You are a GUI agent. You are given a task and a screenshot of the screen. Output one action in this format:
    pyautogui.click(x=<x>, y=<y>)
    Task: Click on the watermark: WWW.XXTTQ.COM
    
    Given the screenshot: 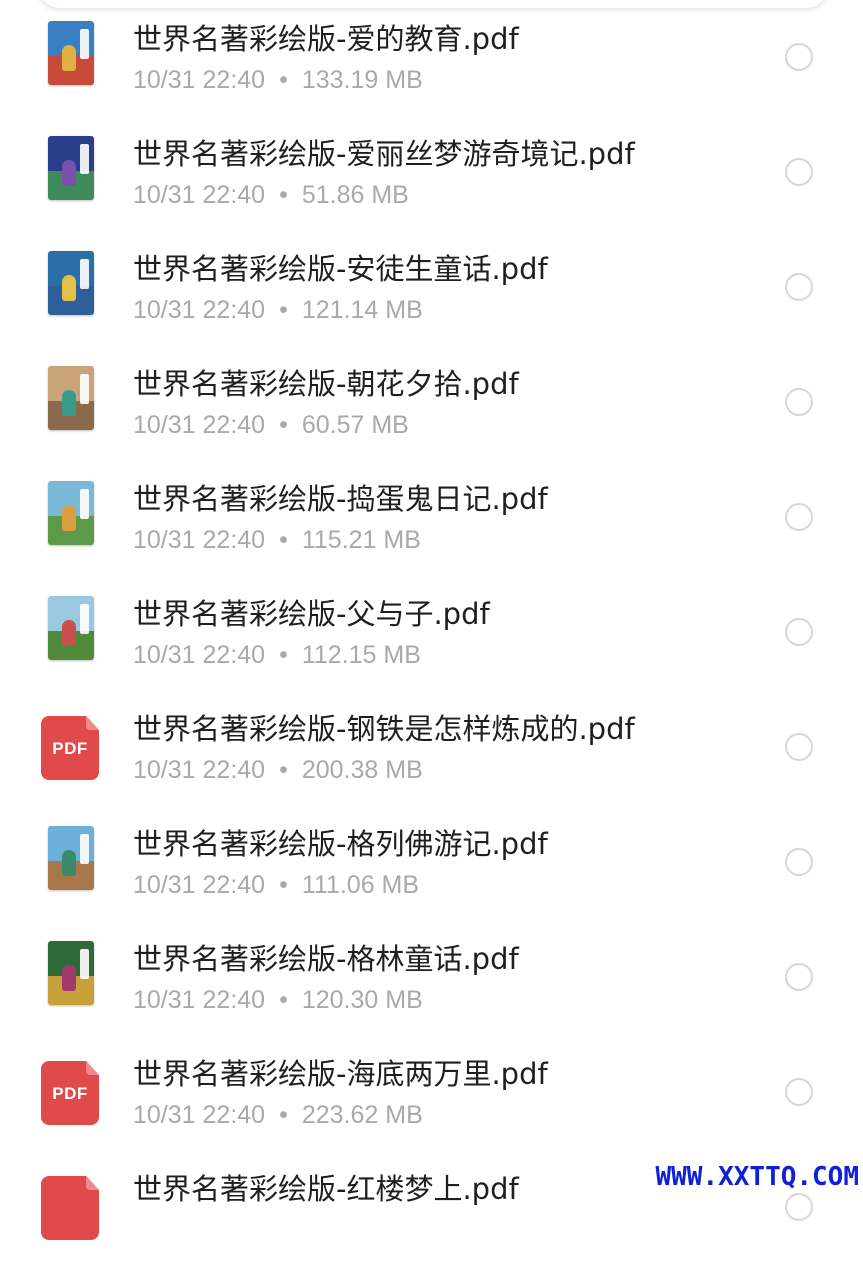 What is the action you would take?
    pyautogui.click(x=757, y=1177)
    